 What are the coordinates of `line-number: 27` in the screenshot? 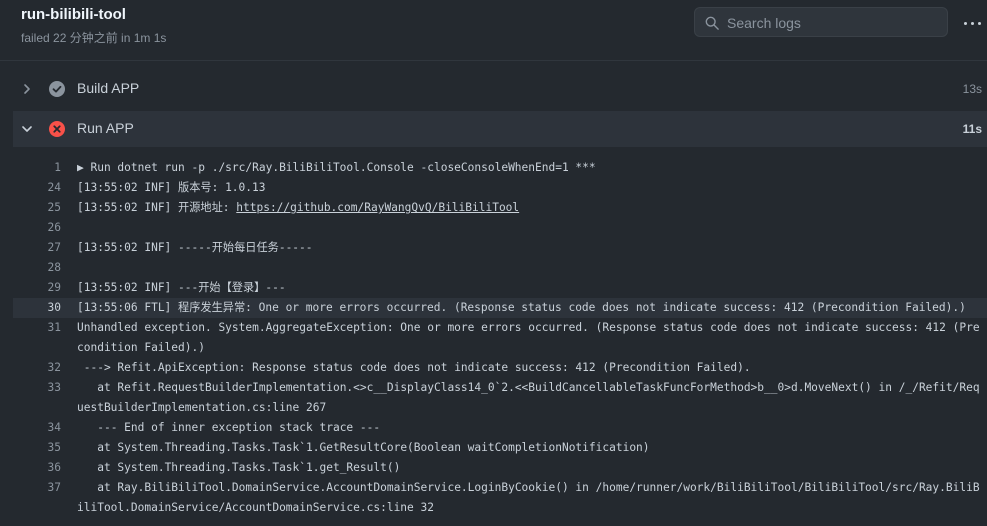 It's located at (37, 248).